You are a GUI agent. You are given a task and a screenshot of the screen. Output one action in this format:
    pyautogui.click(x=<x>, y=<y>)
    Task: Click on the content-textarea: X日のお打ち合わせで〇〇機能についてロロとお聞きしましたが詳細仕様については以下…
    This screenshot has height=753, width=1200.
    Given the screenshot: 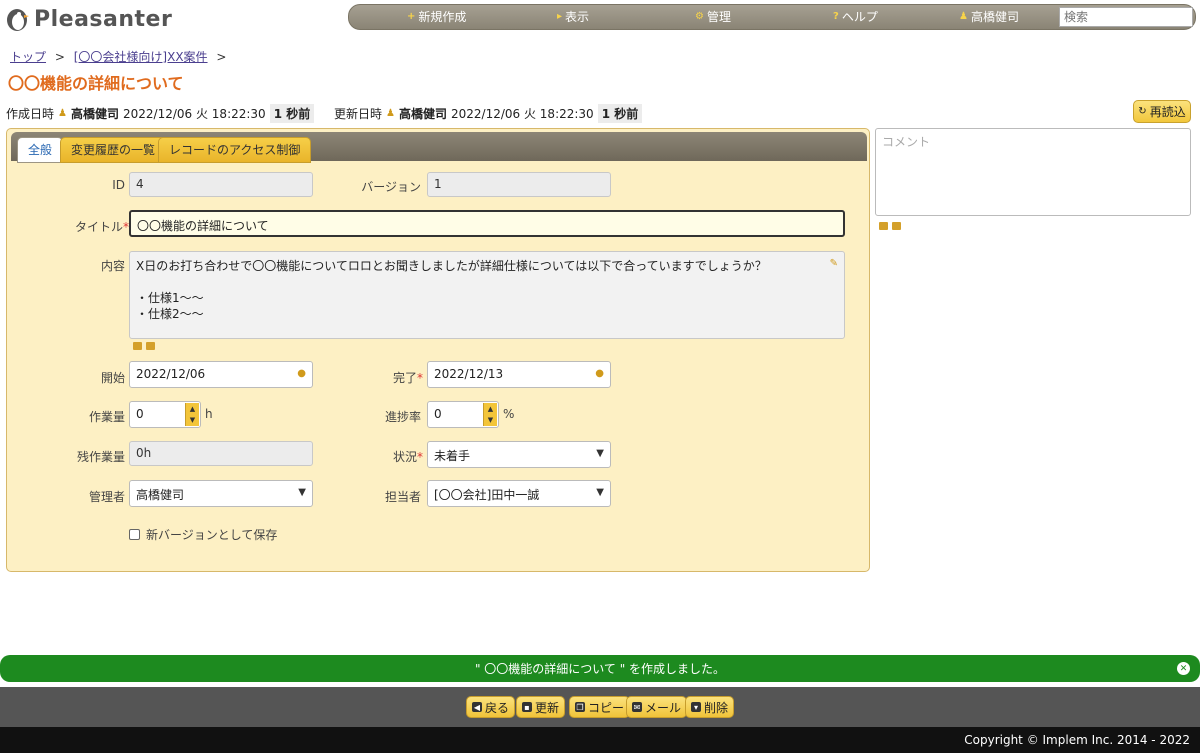 What is the action you would take?
    pyautogui.click(x=487, y=295)
    